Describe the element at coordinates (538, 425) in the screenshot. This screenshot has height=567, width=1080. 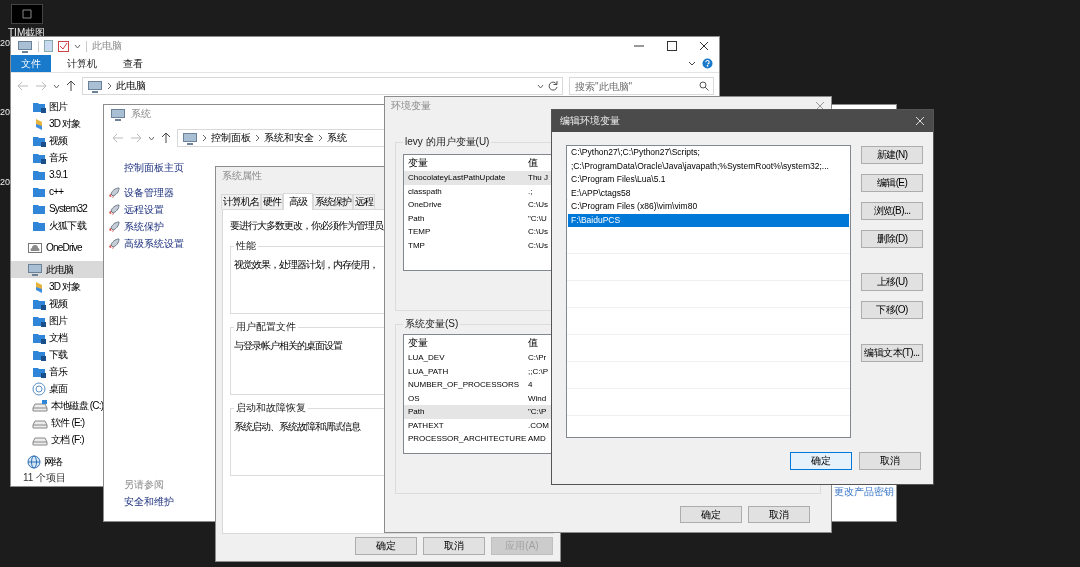
I see `table-cell: .COM` at that location.